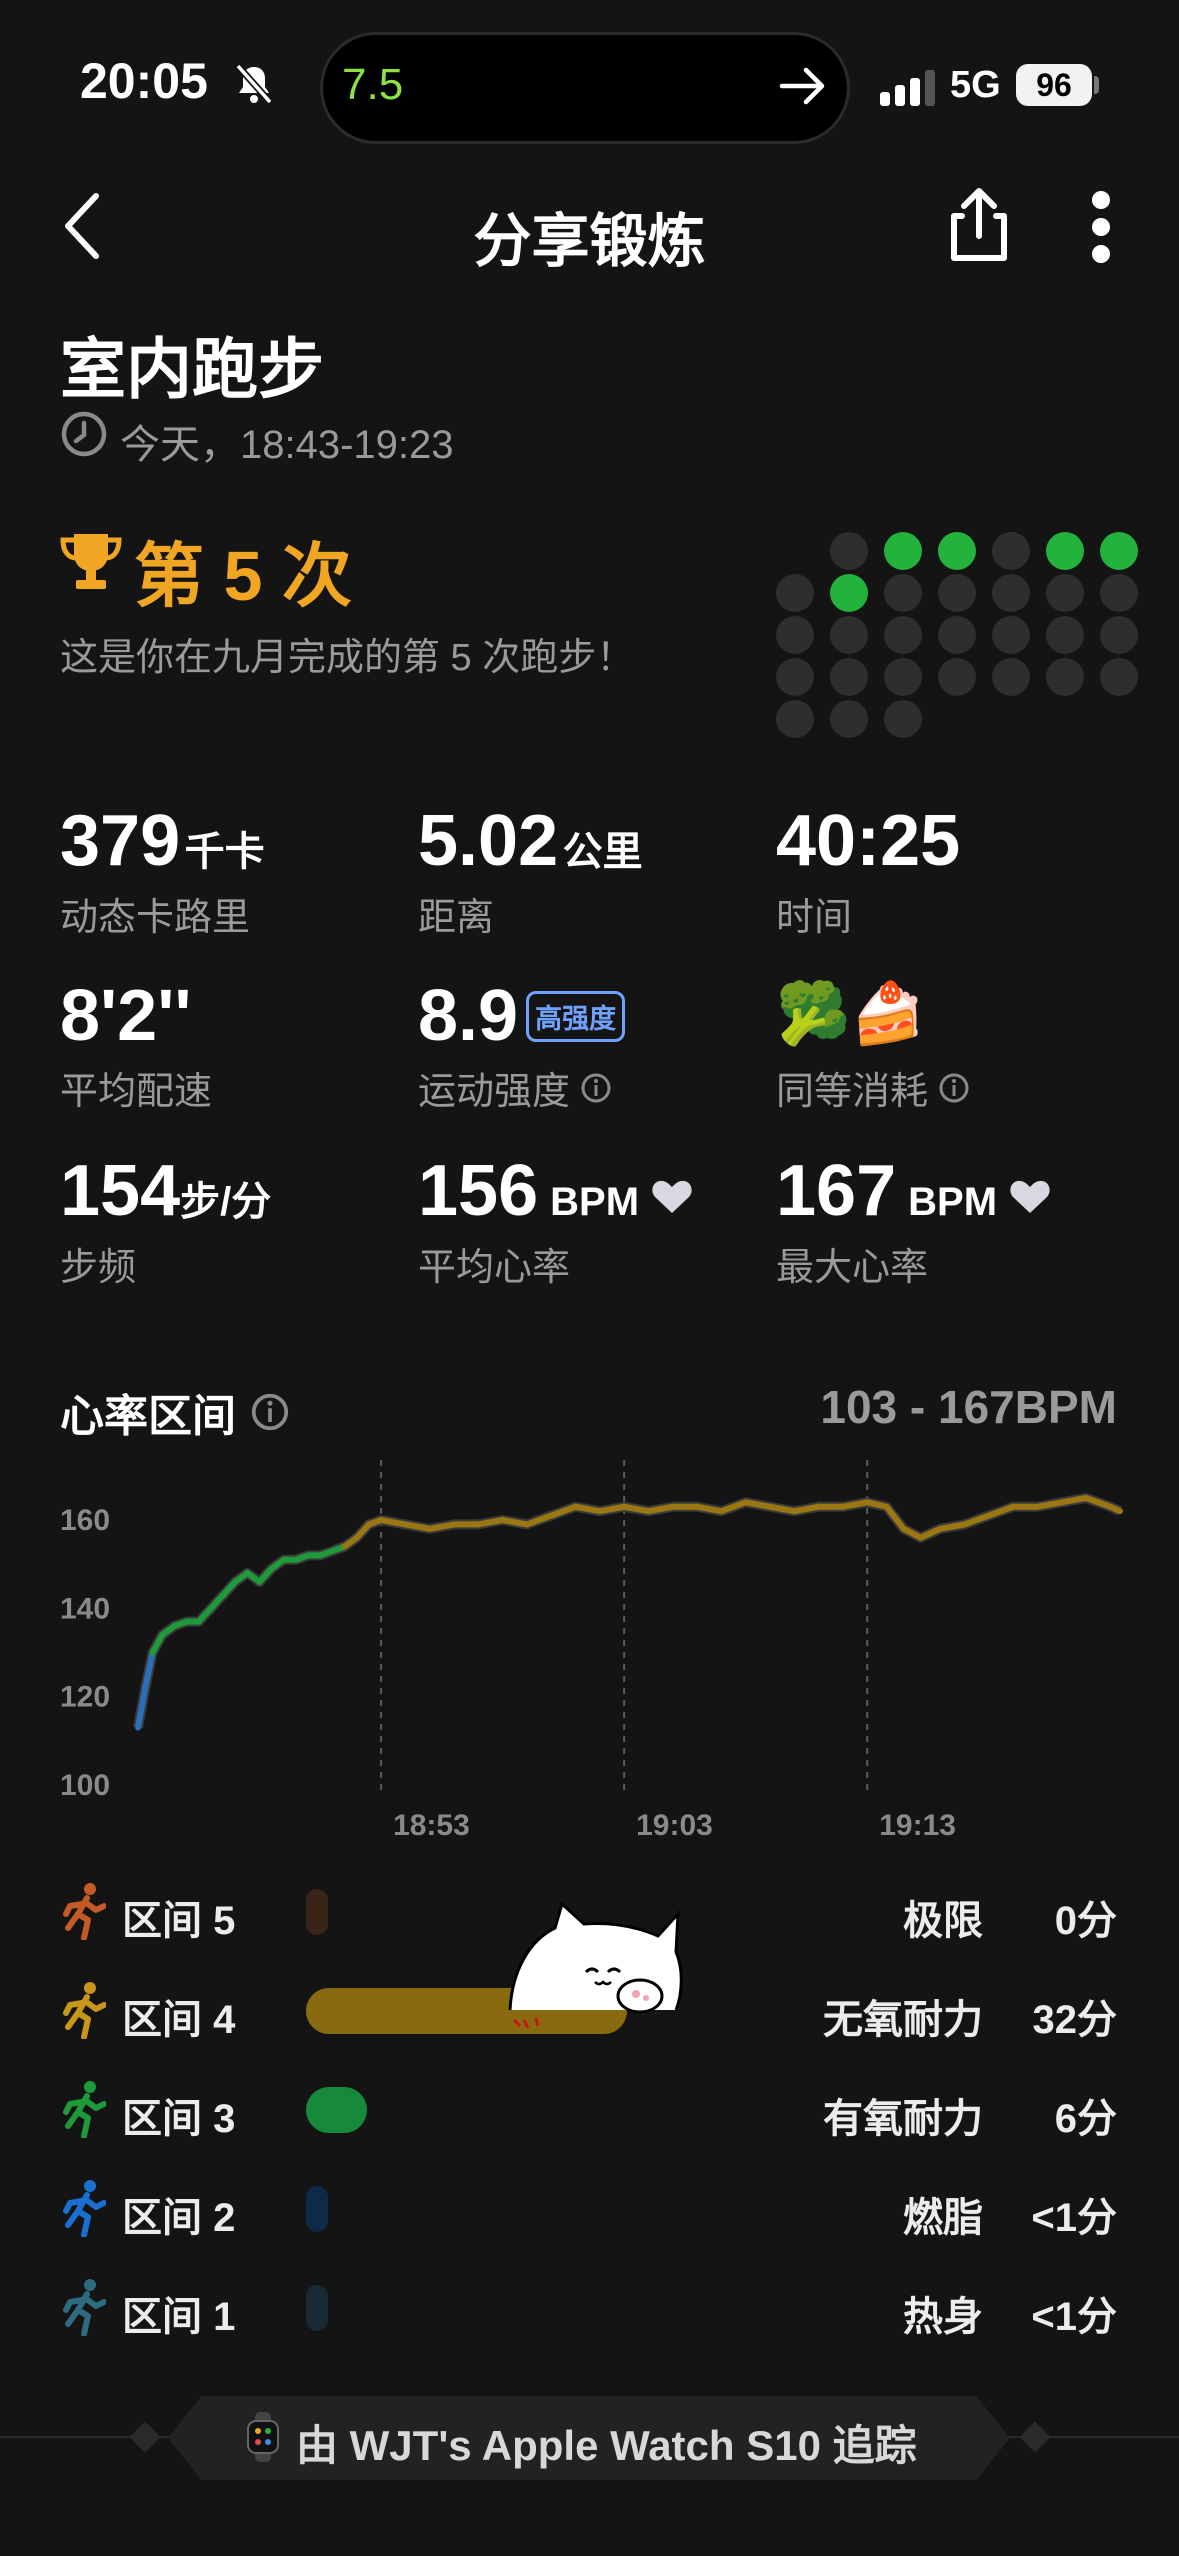 The height and width of the screenshot is (2556, 1179). Describe the element at coordinates (903, 2020) in the screenshot. I see `zone-description: 无氧耐力` at that location.